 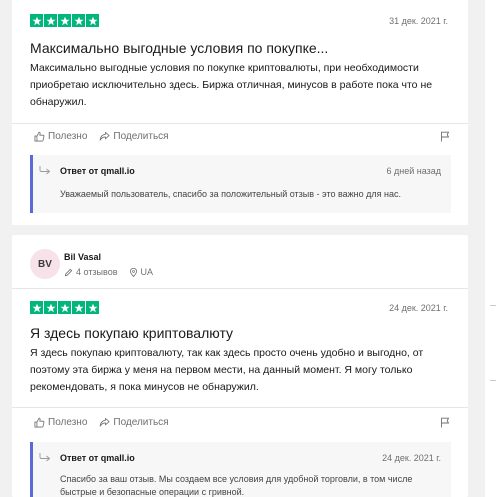 What do you see at coordinates (418, 308) in the screenshot?
I see `review-date: 24 дек. 2021 г.` at bounding box center [418, 308].